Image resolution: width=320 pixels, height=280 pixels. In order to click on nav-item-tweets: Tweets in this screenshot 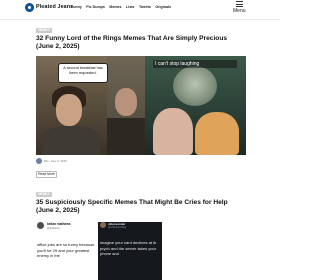, I will do `click(145, 7)`.